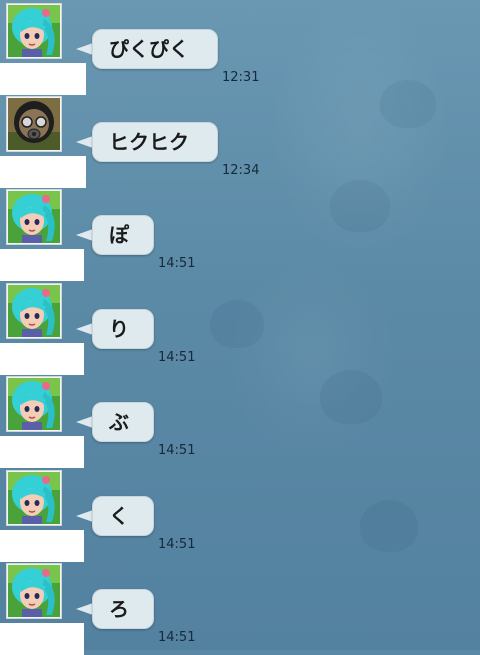 This screenshot has width=480, height=655. Describe the element at coordinates (240, 235) in the screenshot. I see `chat-message: ぽ 14:51` at that location.